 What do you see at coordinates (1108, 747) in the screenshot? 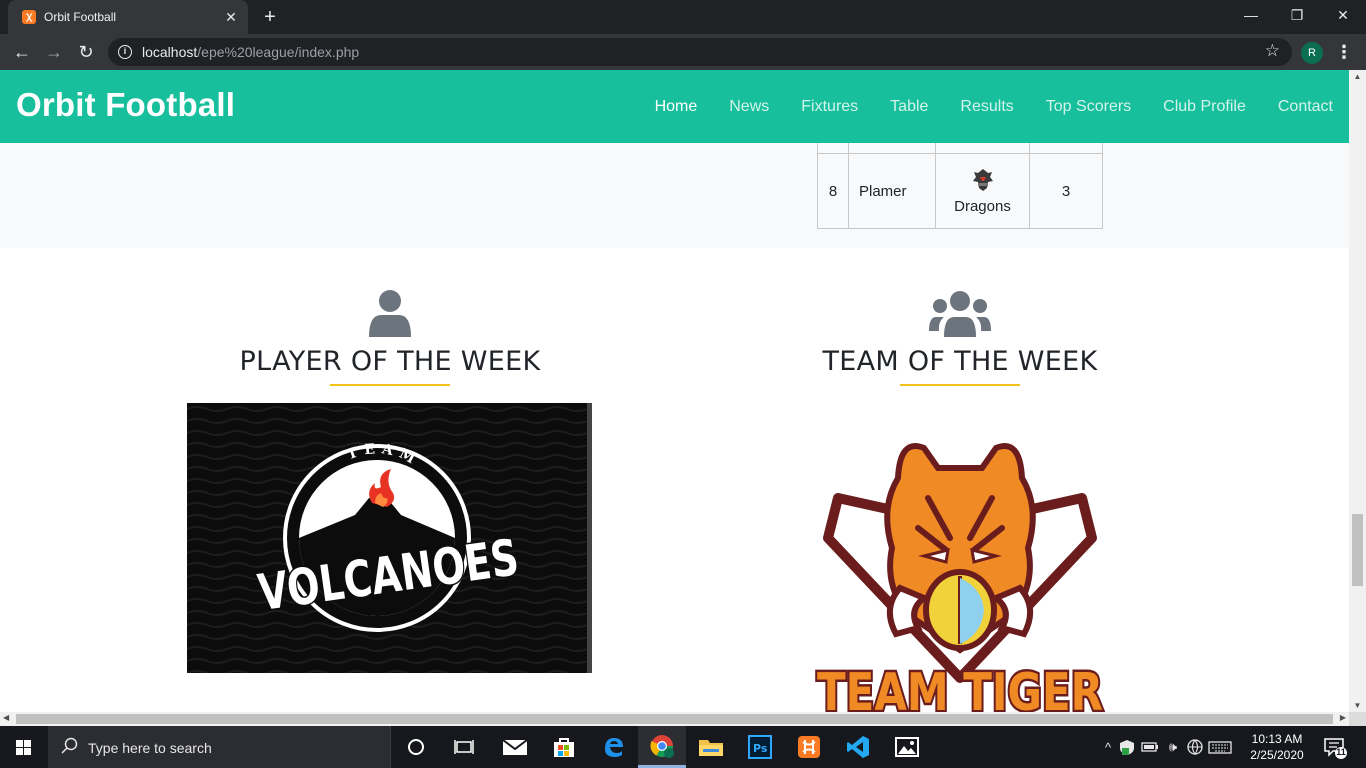
I see `tray-chevron-up-icon: ^` at bounding box center [1108, 747].